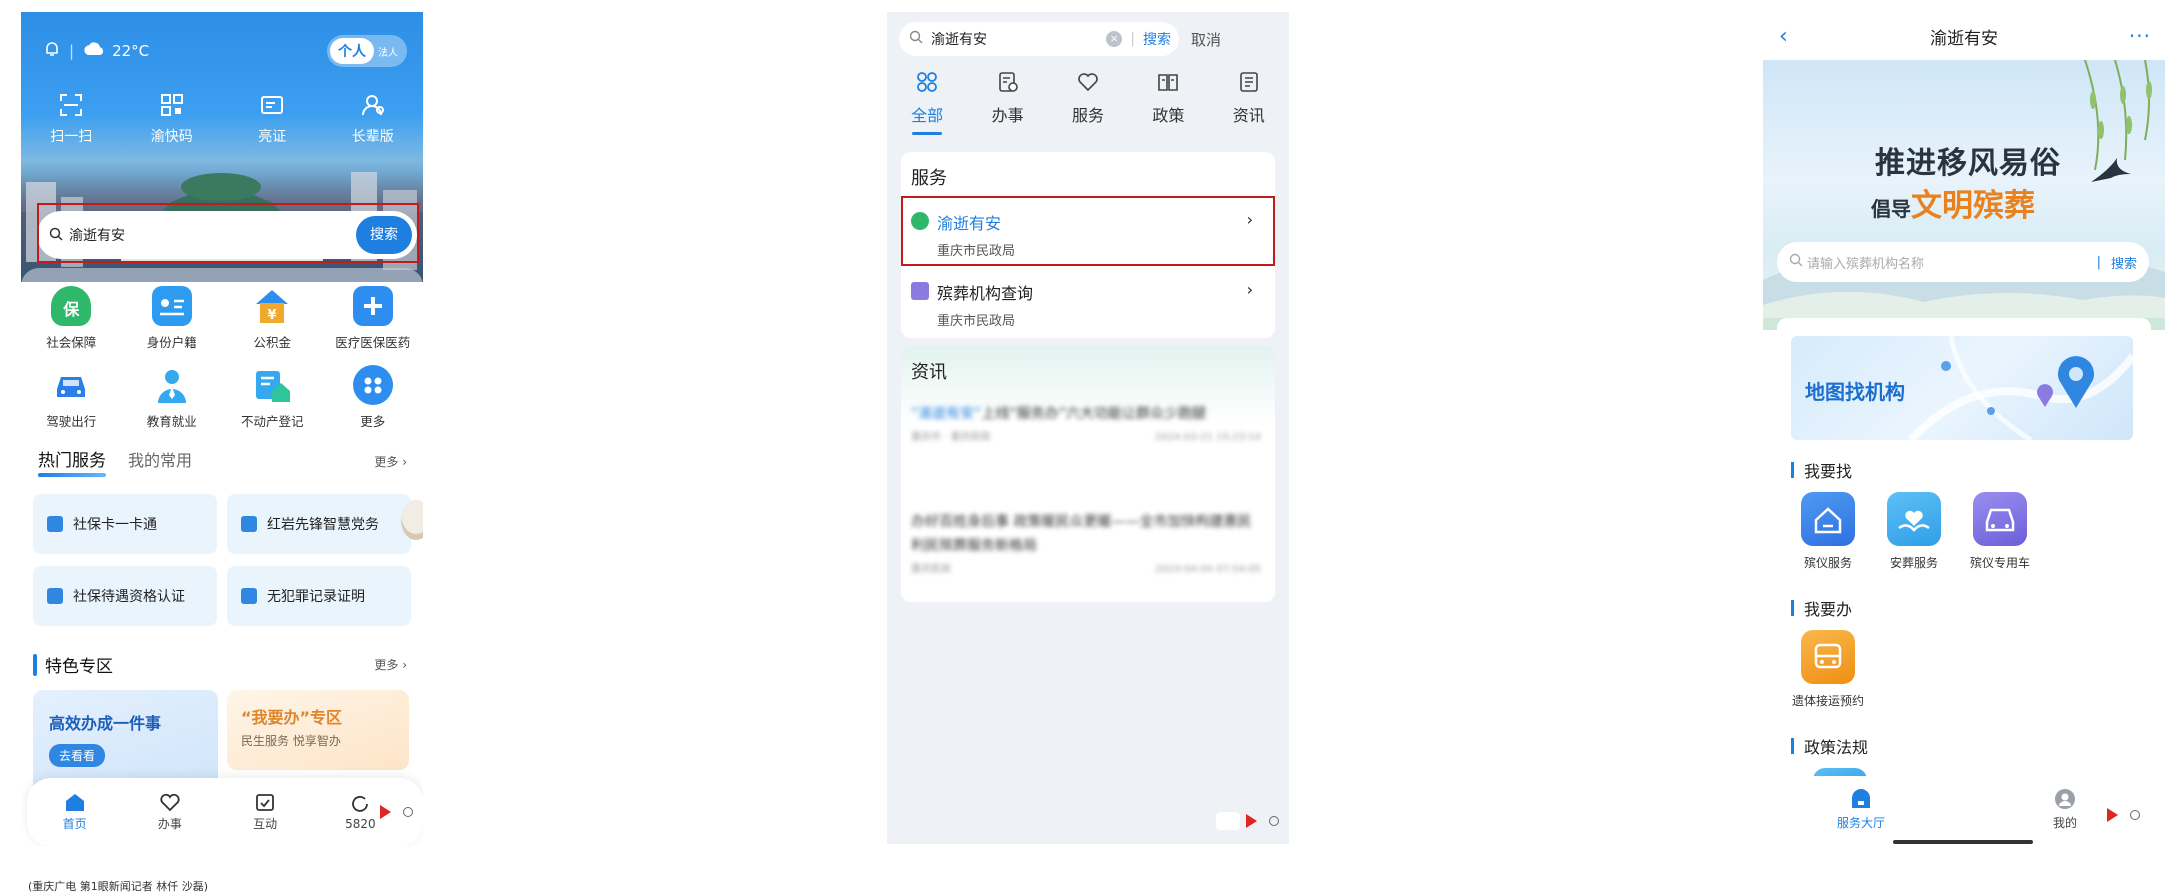 The image size is (2181, 894). Describe the element at coordinates (1962, 388) in the screenshot. I see `map-find-org-card: 地图找机构` at that location.